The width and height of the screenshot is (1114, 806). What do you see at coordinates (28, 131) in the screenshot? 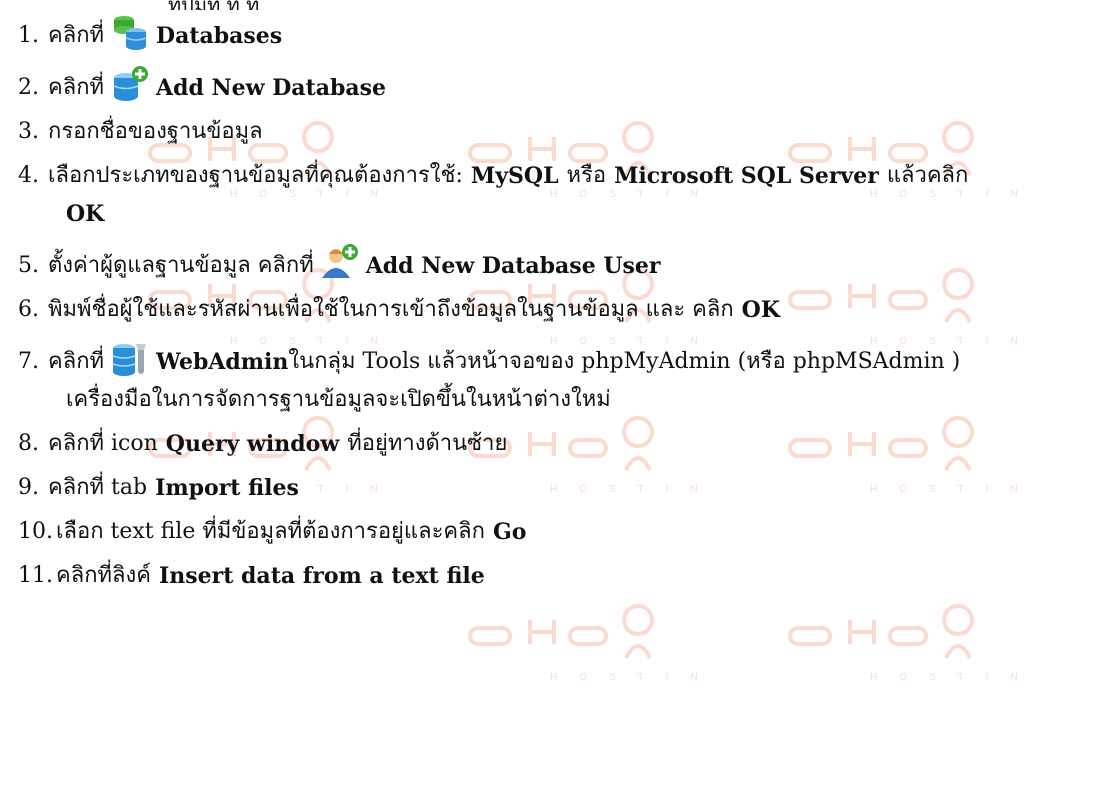
I see `step-number: 3.` at bounding box center [28, 131].